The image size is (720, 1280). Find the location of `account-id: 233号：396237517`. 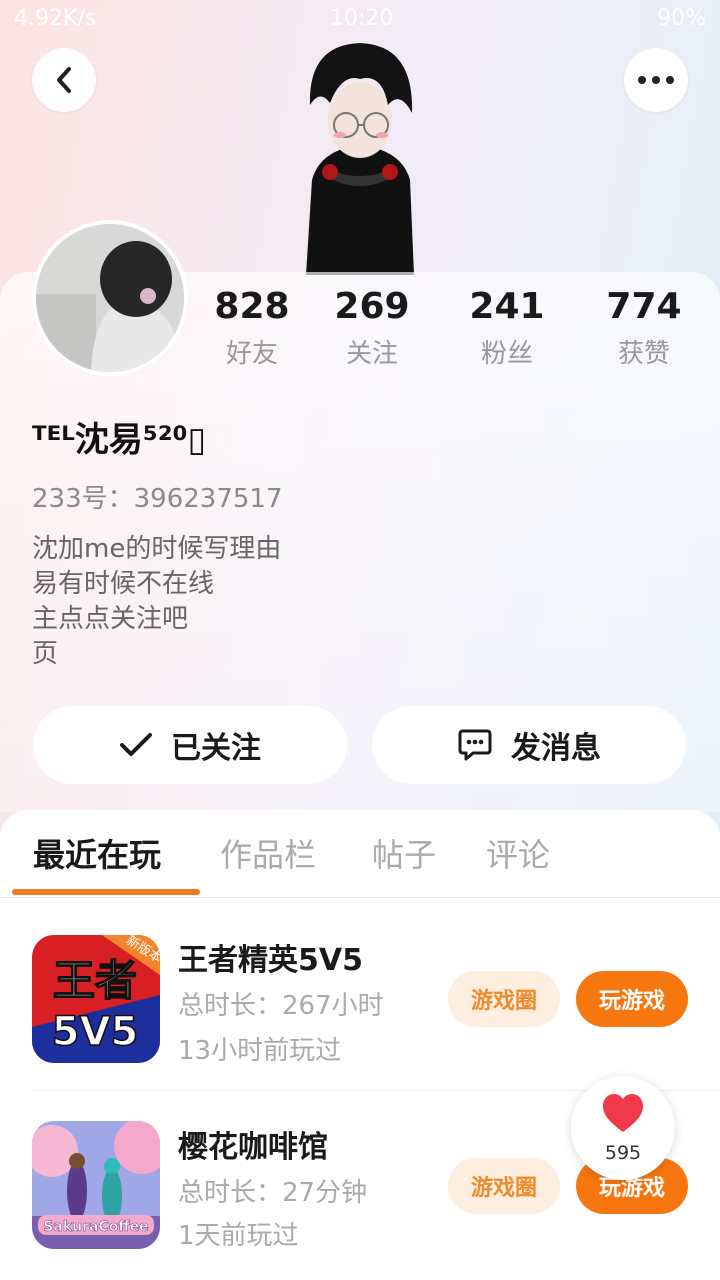

account-id: 233号：396237517 is located at coordinates (157, 499).